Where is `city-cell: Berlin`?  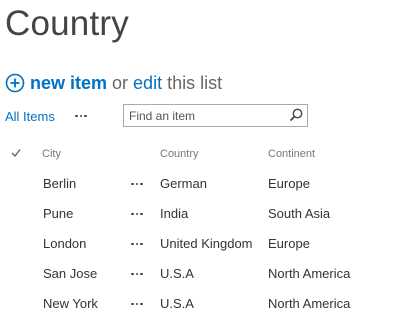
city-cell: Berlin is located at coordinates (59, 183).